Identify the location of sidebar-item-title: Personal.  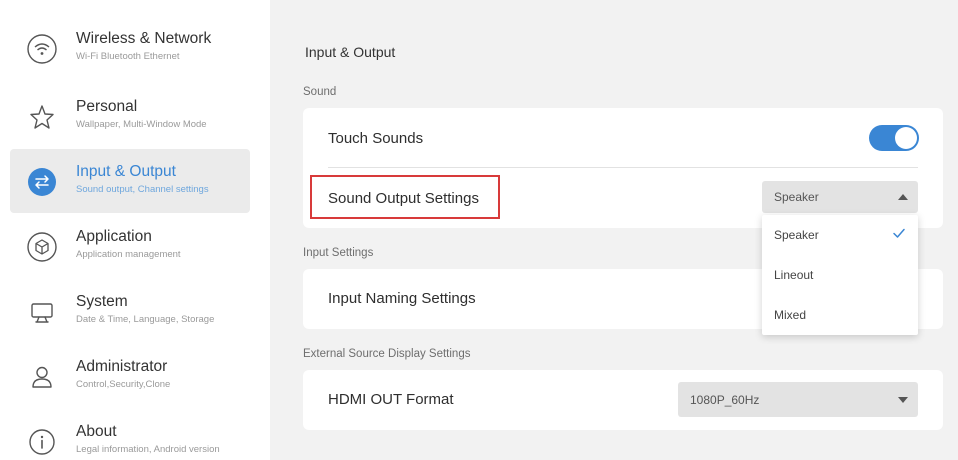
(107, 106).